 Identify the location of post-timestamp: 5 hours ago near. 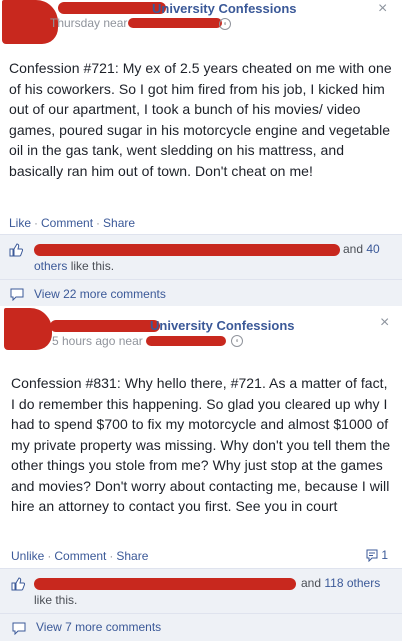
(97, 341).